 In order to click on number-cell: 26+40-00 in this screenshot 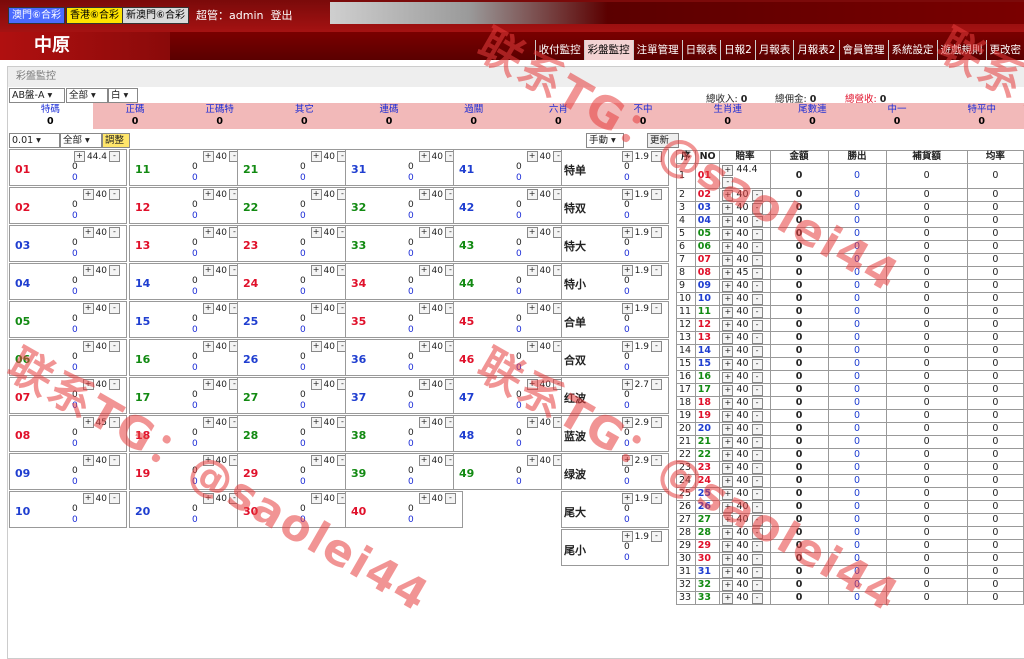, I will do `click(296, 357)`.